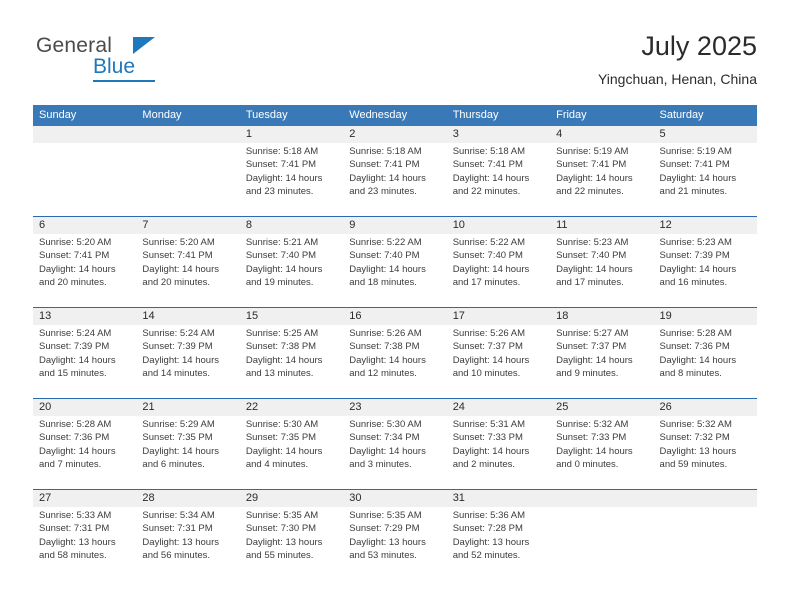 The image size is (792, 612). I want to click on sunrise-text: Sunrise: 5:18 AM, so click(282, 151).